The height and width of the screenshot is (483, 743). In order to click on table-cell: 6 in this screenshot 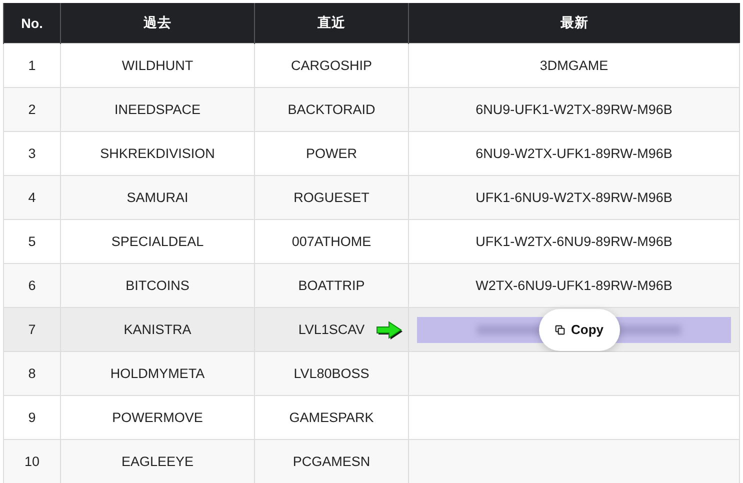, I will do `click(32, 286)`.